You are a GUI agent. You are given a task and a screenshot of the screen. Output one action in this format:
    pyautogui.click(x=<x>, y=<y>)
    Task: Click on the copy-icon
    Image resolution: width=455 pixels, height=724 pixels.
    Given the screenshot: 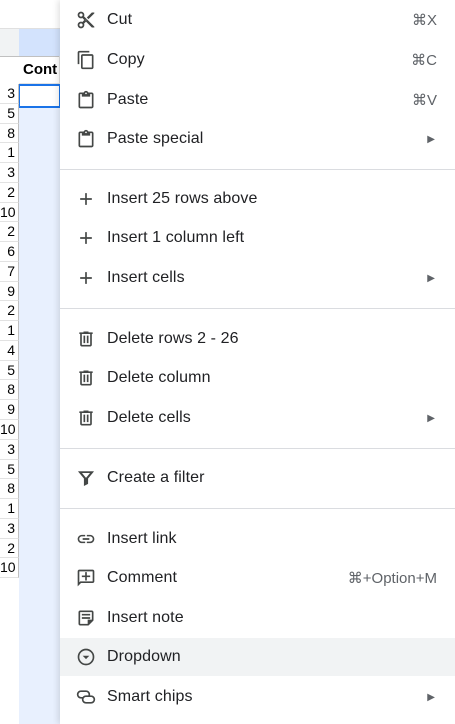 What is the action you would take?
    pyautogui.click(x=86, y=60)
    